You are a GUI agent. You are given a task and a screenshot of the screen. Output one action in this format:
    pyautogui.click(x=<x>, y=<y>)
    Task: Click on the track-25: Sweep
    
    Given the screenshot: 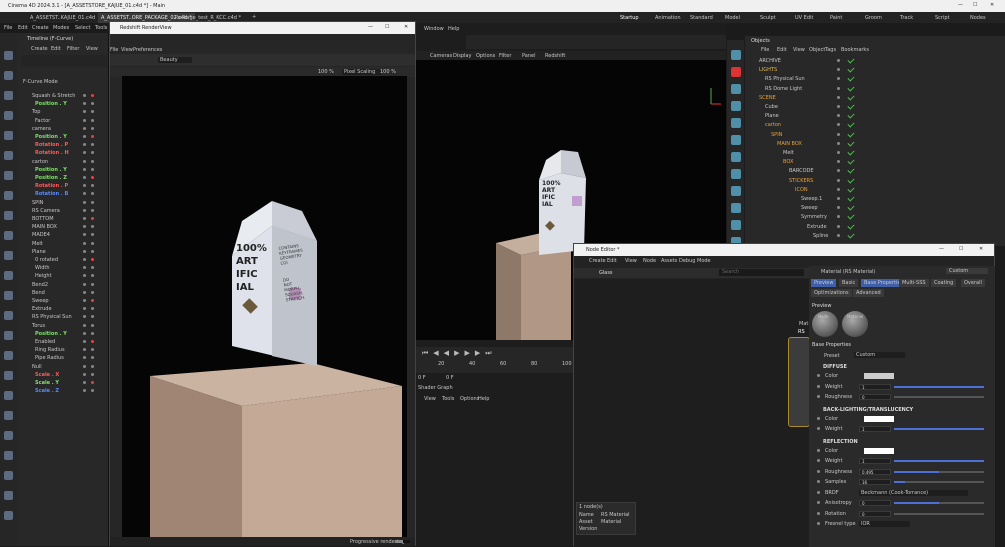 What is the action you would take?
    pyautogui.click(x=40, y=301)
    